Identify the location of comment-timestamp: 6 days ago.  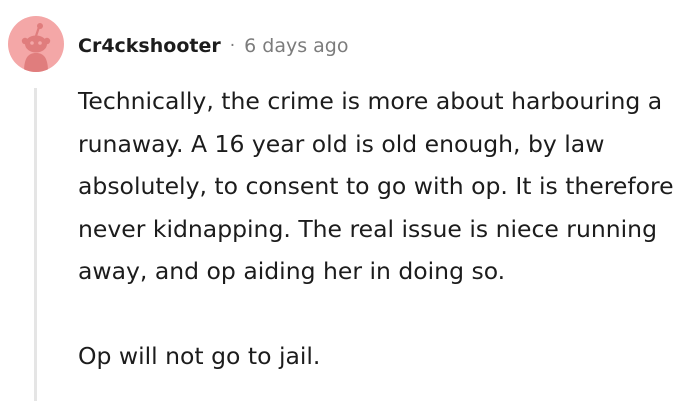
(296, 46).